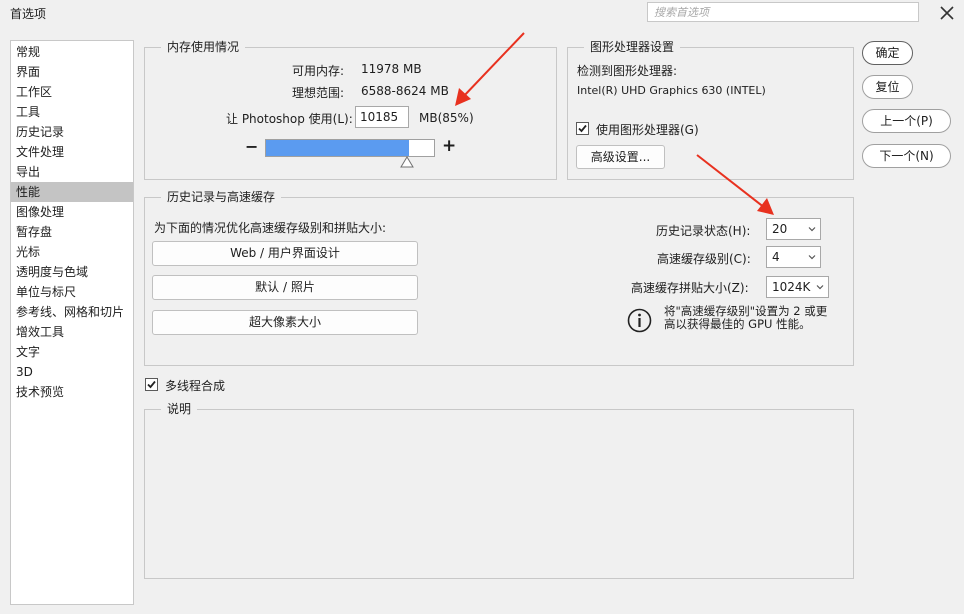 The height and width of the screenshot is (614, 964). What do you see at coordinates (72, 312) in the screenshot?
I see `sidebar-item-guides-grid: 参考线、网格和切片` at bounding box center [72, 312].